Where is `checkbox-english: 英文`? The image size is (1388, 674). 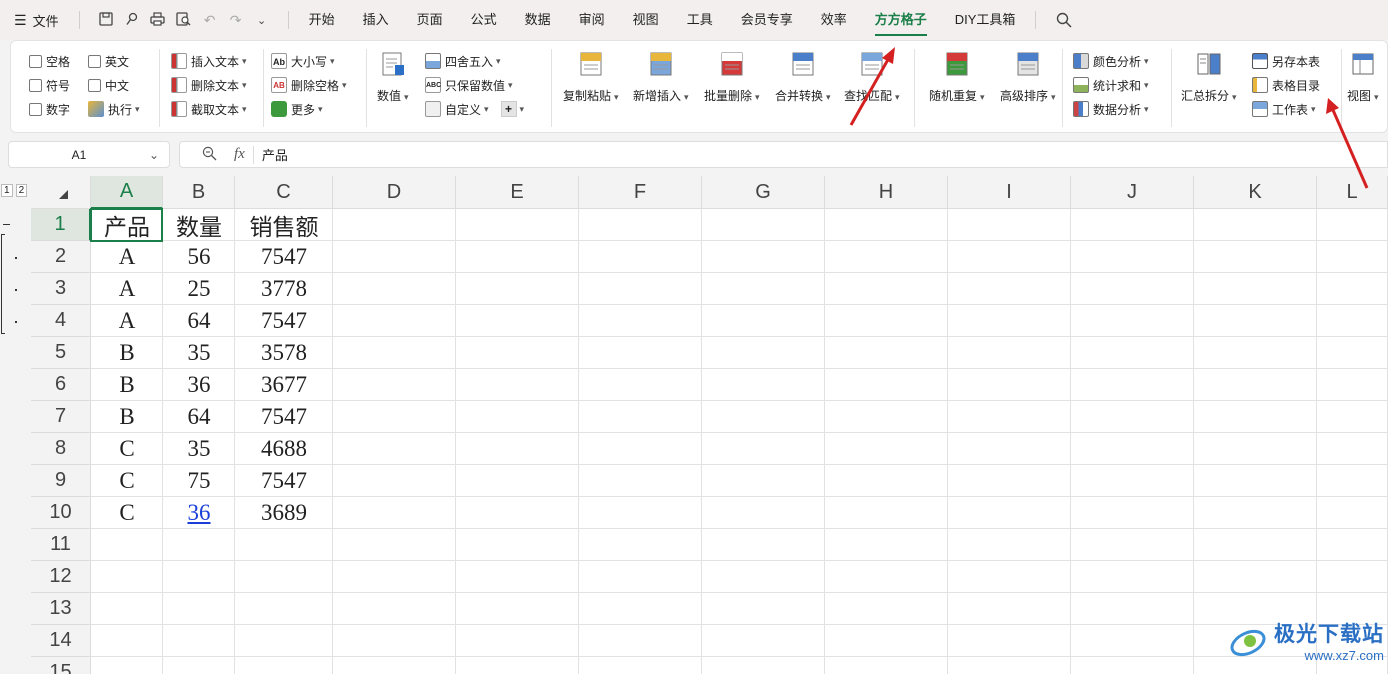 checkbox-english: 英文 is located at coordinates (114, 61).